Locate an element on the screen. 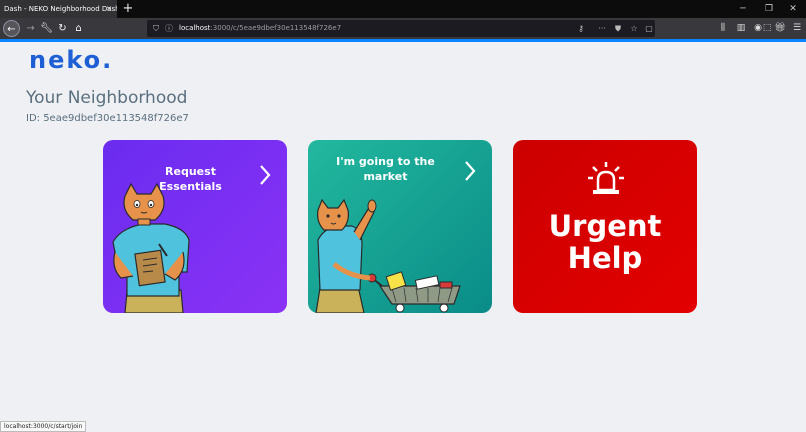 This screenshot has height=432, width=806. tab-close-icon: × is located at coordinates (109, 9).